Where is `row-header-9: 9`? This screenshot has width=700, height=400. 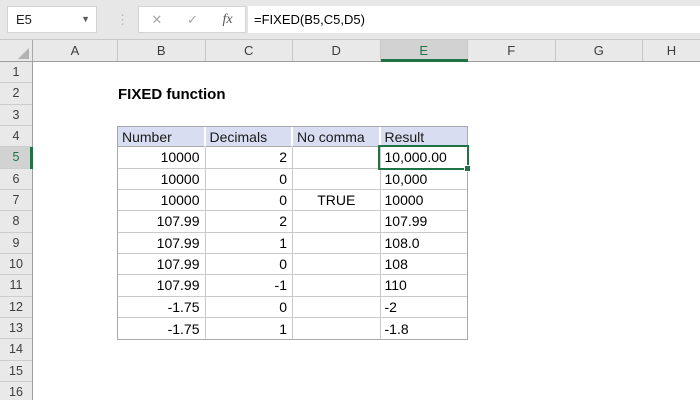
row-header-9: 9 is located at coordinates (16, 243).